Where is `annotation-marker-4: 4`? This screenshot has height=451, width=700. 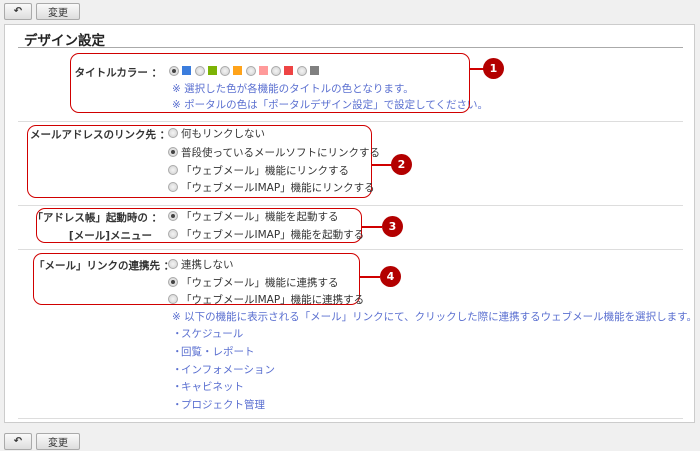 annotation-marker-4: 4 is located at coordinates (390, 276).